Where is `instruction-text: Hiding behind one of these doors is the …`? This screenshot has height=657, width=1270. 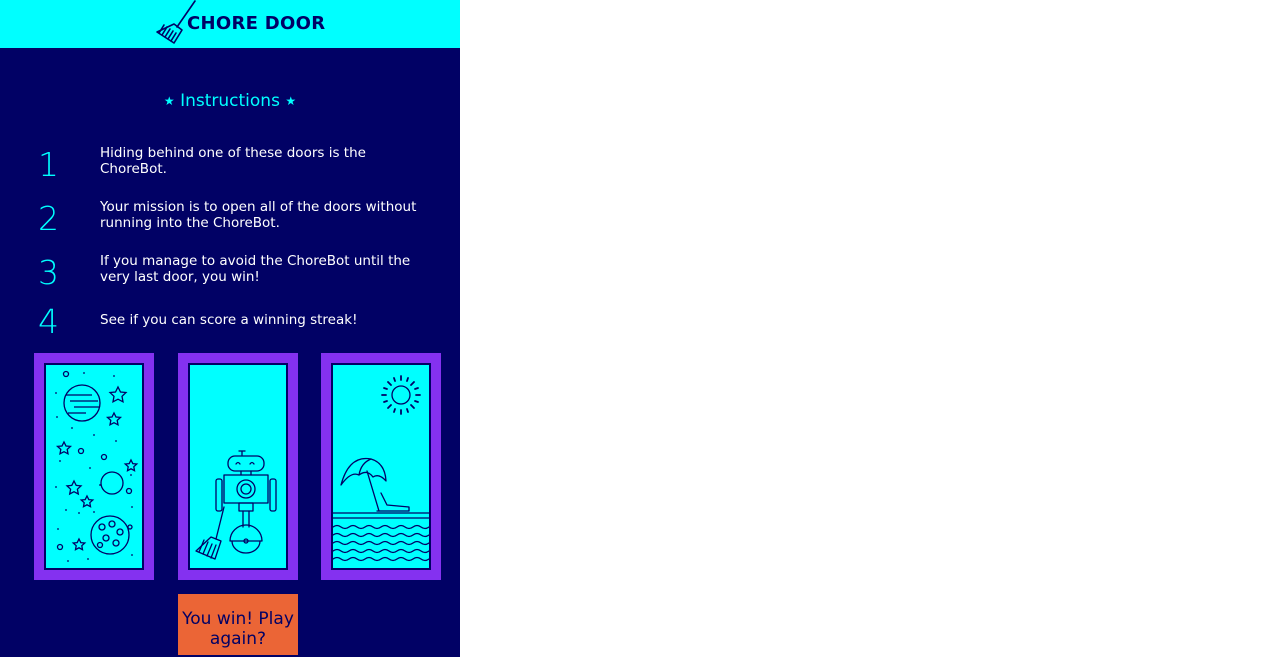
instruction-text: Hiding behind one of these doors is the … is located at coordinates (233, 161).